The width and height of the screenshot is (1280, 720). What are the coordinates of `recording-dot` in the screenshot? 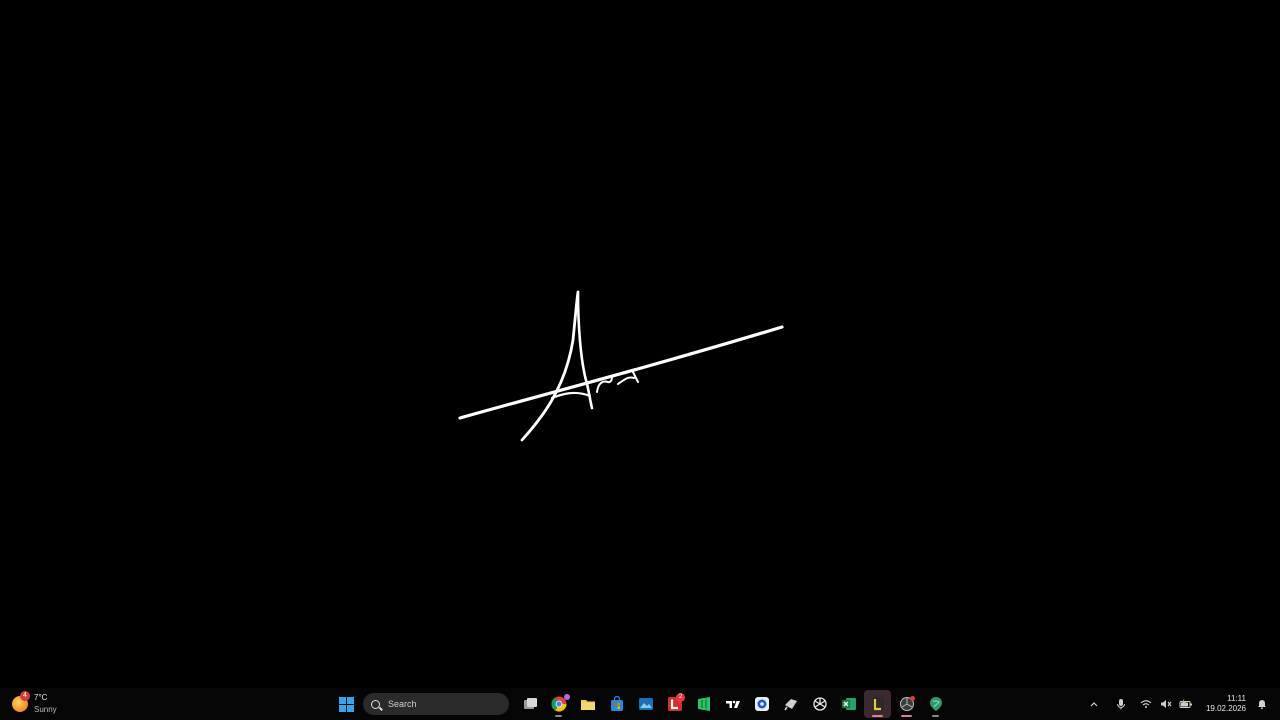 It's located at (912, 698).